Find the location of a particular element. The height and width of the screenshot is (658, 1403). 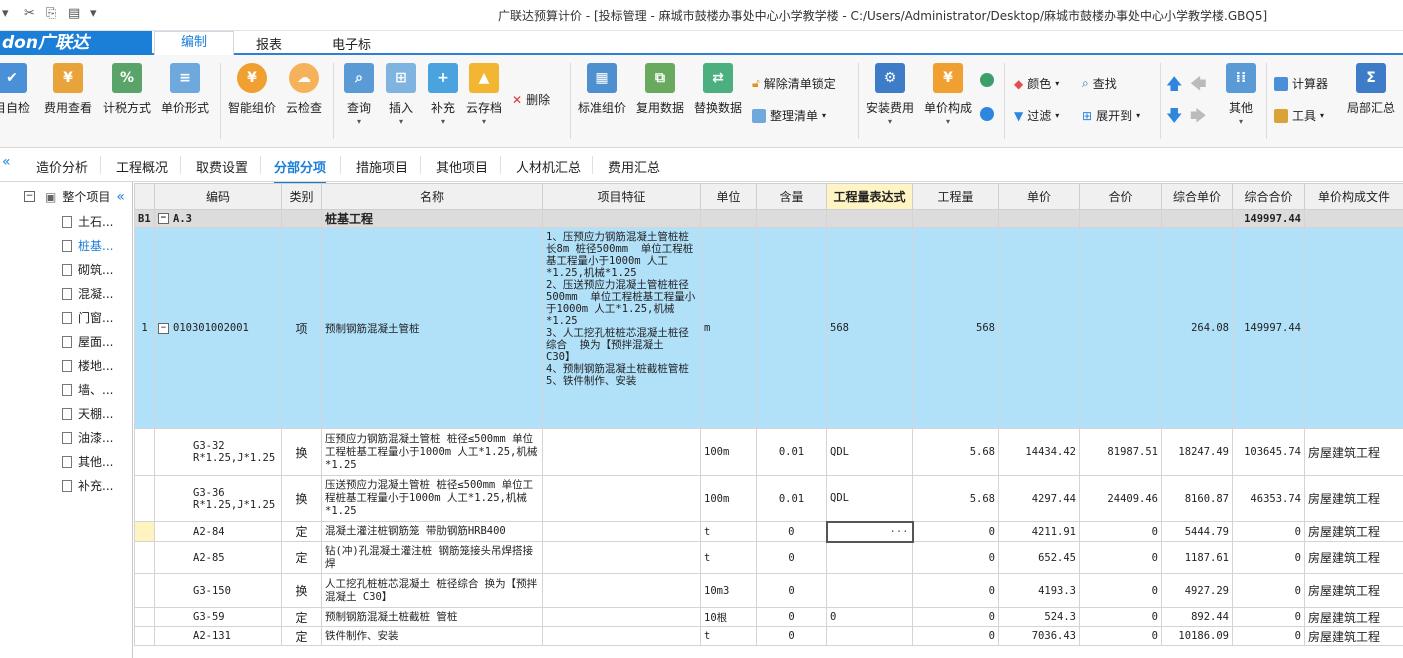

collapse-panel-icon: « is located at coordinates (6, 162).